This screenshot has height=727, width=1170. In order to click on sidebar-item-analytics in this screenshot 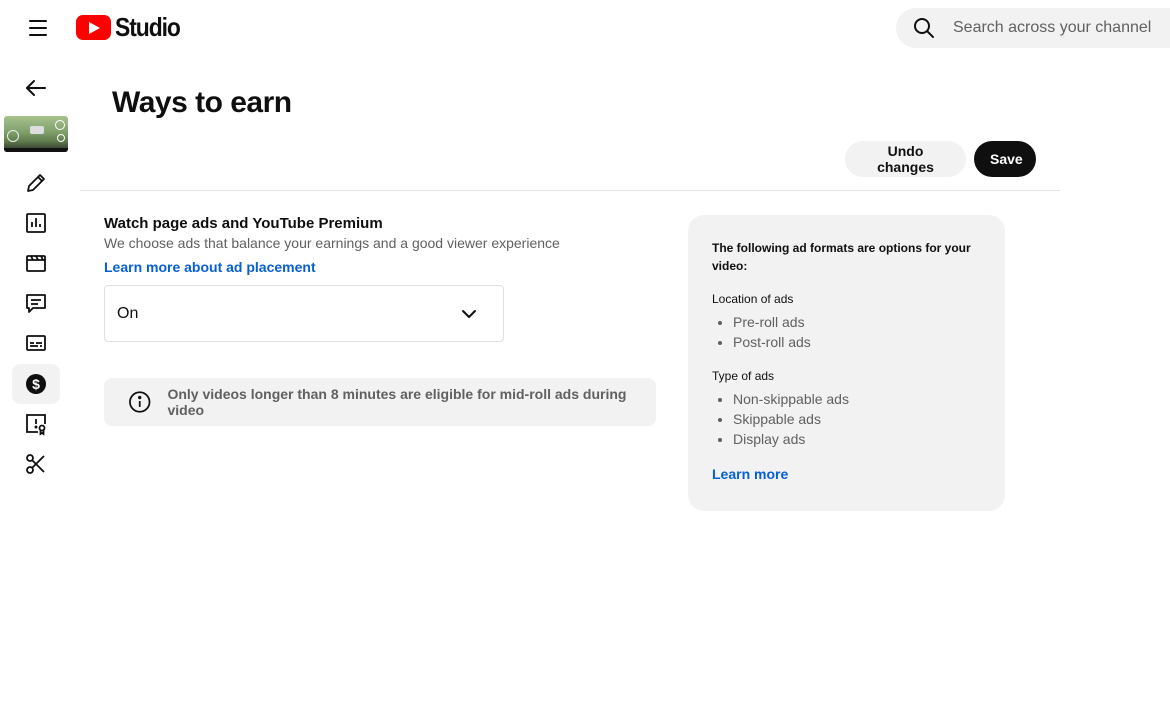, I will do `click(36, 223)`.